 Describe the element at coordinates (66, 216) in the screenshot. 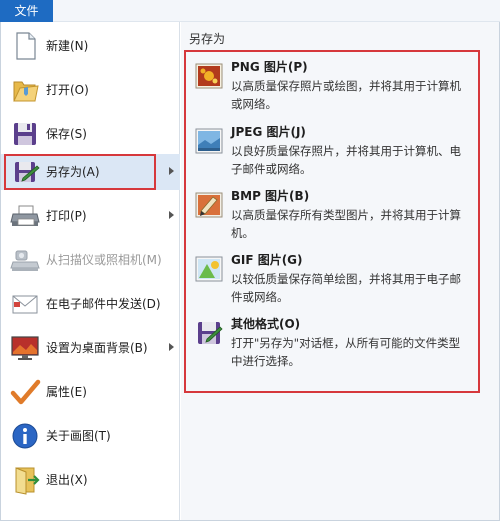

I see `menu-item-label: 打印(P)` at that location.